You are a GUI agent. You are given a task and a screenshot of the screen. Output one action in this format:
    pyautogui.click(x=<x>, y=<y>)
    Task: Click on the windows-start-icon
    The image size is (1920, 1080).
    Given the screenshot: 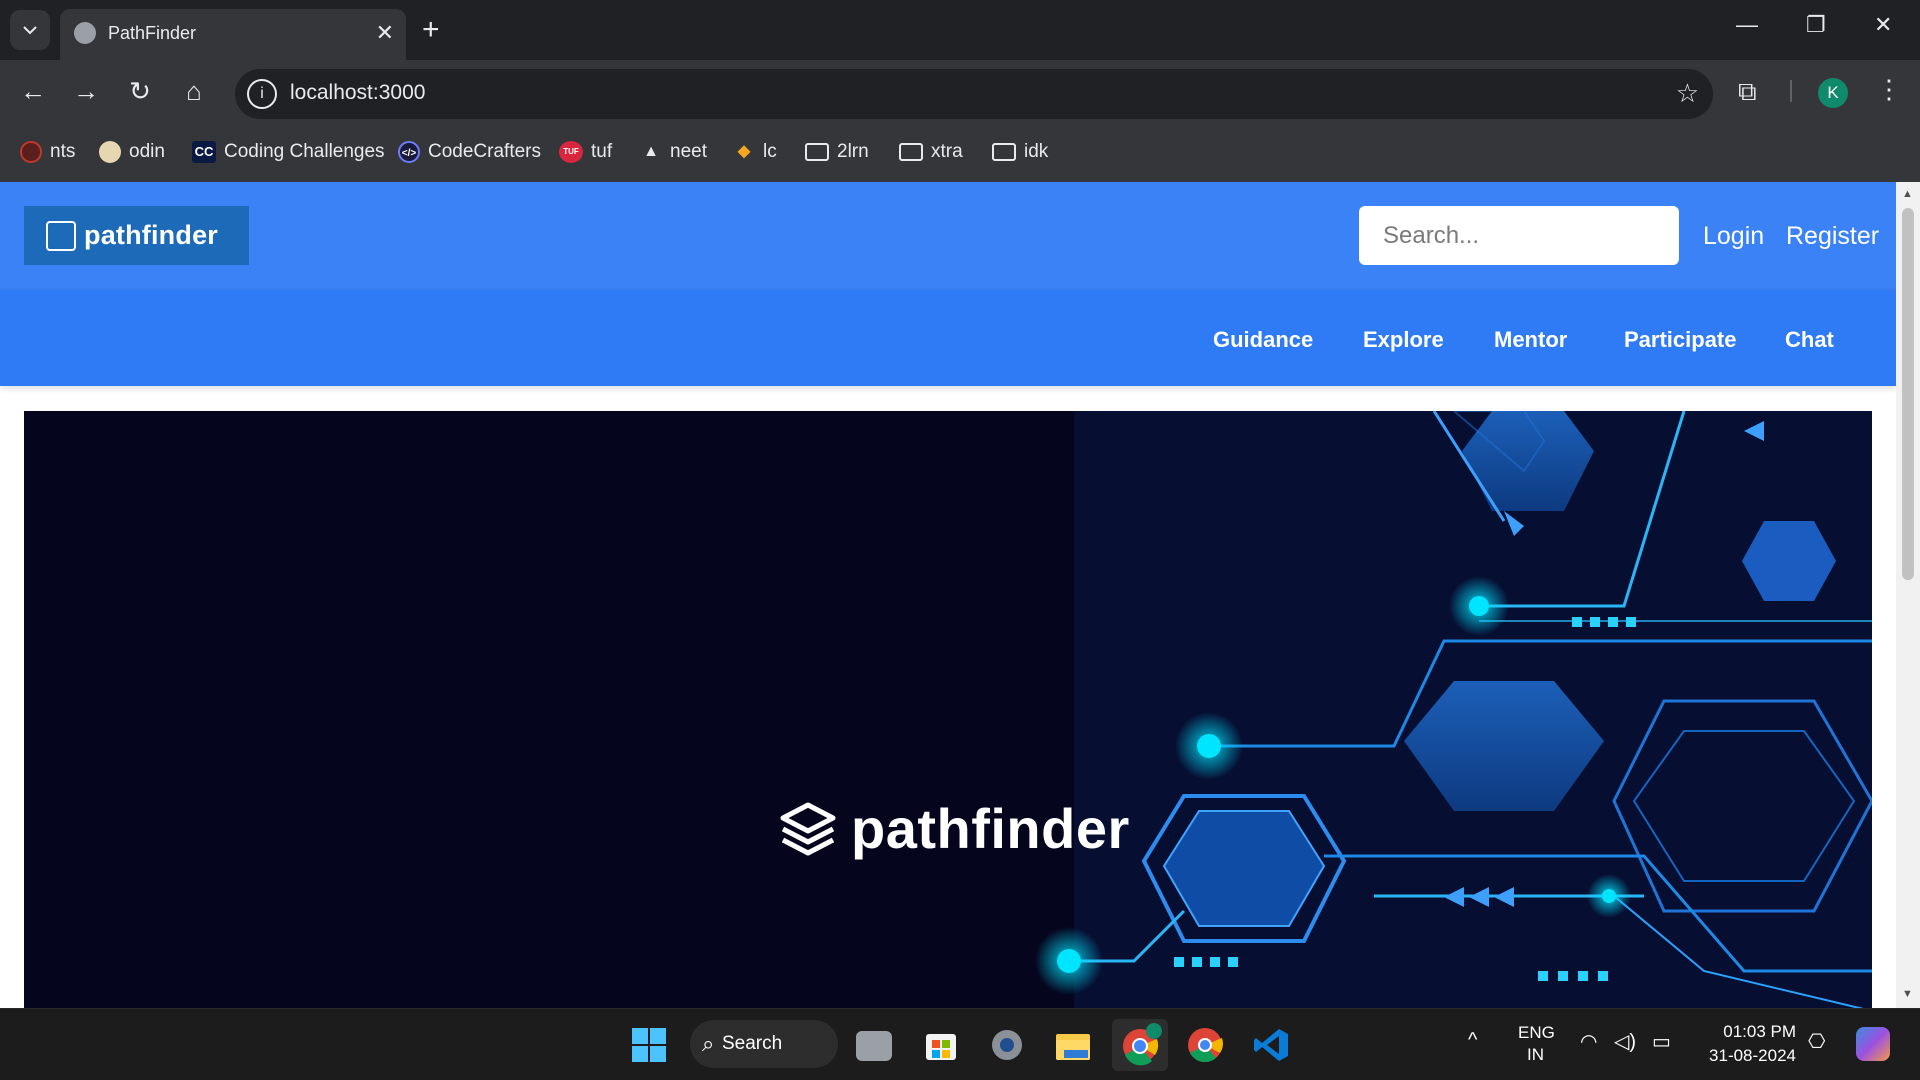 What is the action you would take?
    pyautogui.click(x=649, y=1045)
    